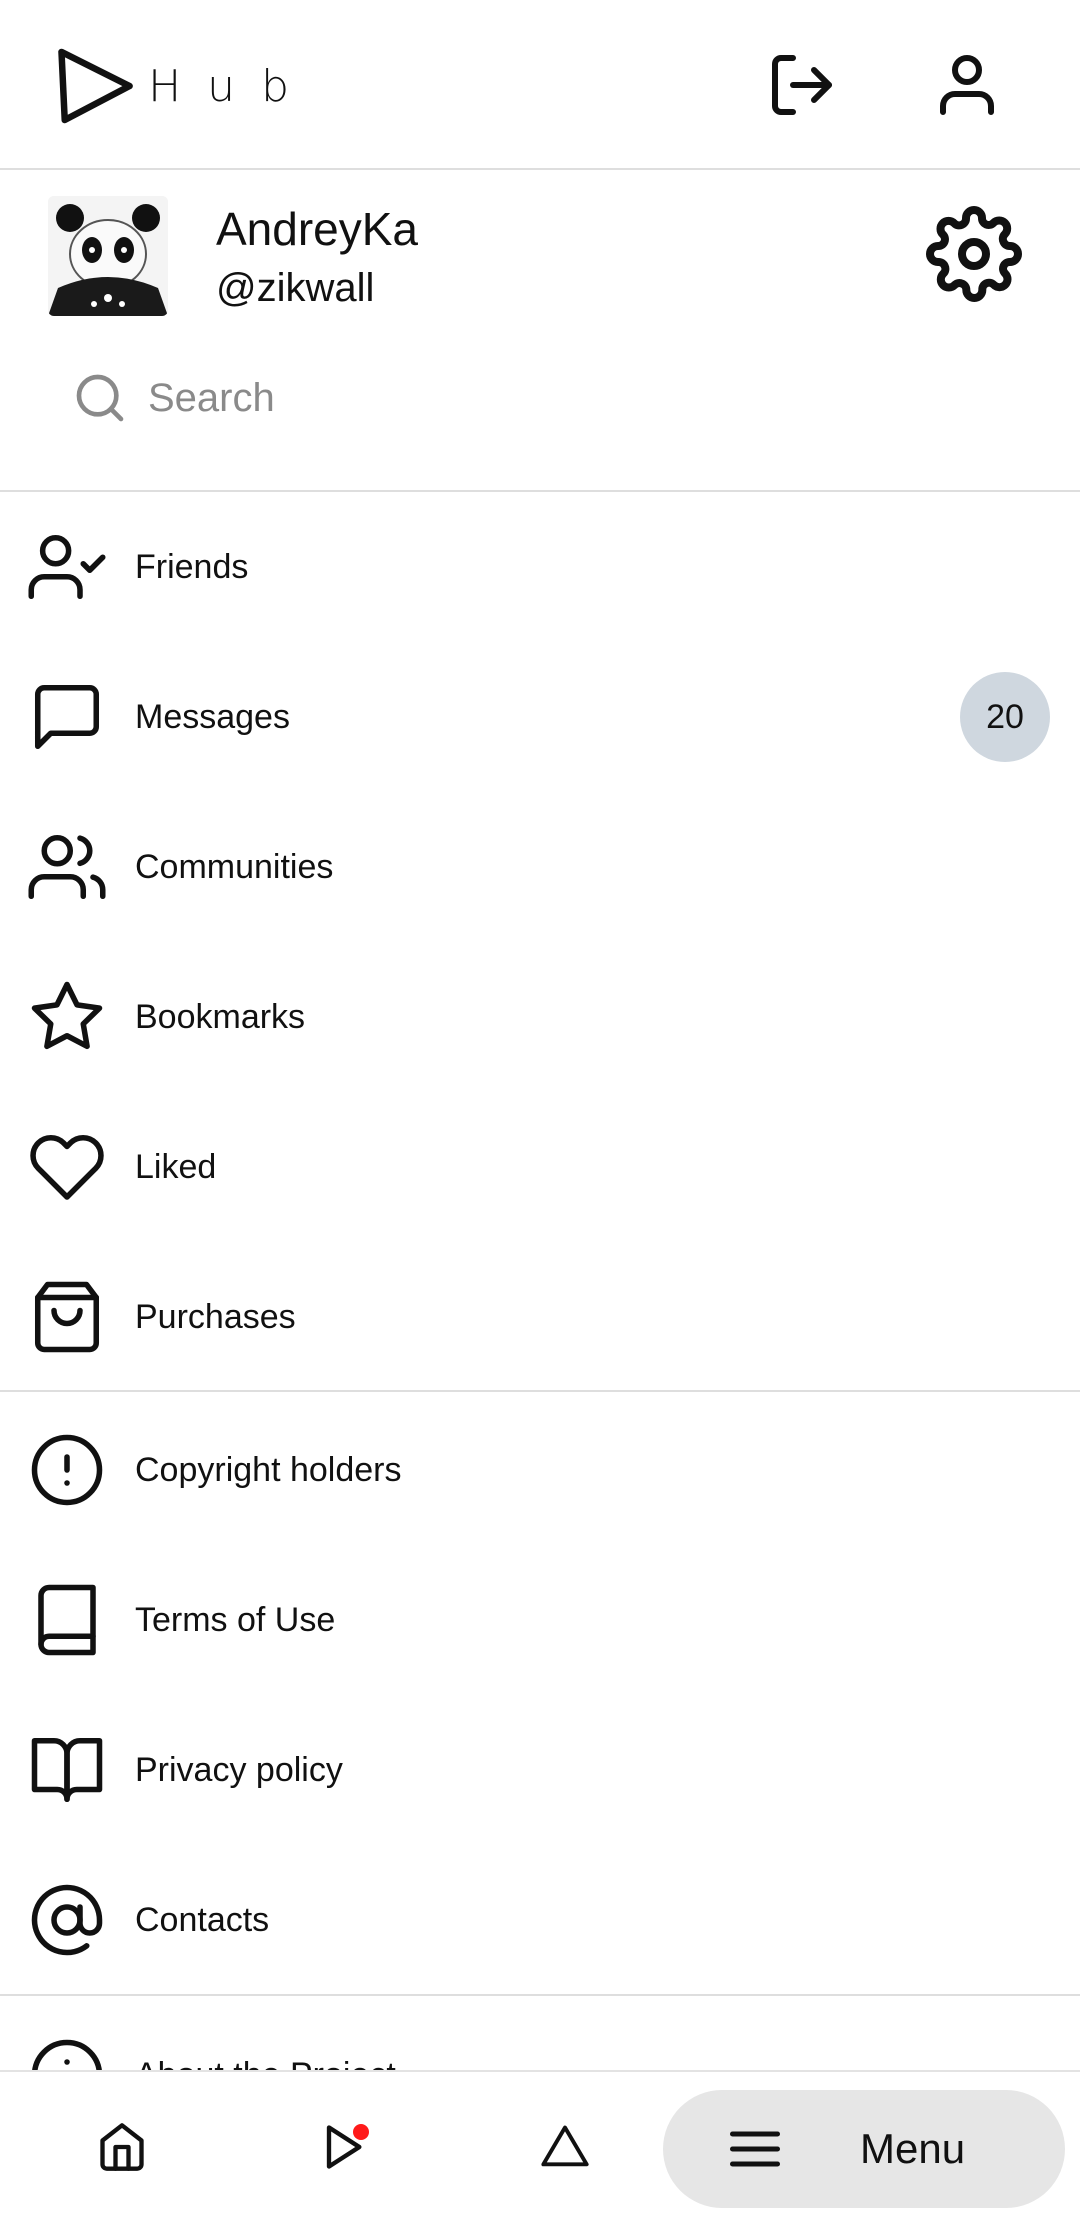 Image resolution: width=1080 pixels, height=2220 pixels. I want to click on book-open-icon, so click(67, 1770).